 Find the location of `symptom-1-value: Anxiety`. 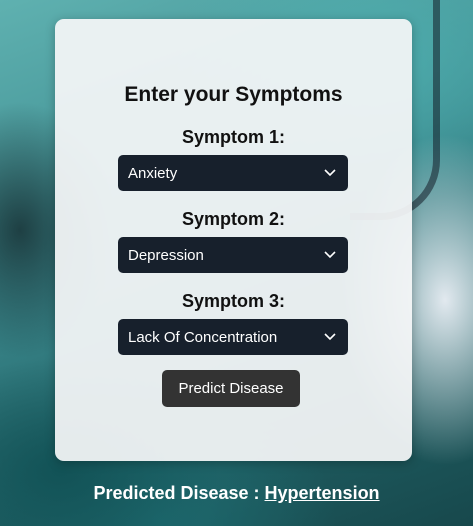

symptom-1-value: Anxiety is located at coordinates (153, 173).